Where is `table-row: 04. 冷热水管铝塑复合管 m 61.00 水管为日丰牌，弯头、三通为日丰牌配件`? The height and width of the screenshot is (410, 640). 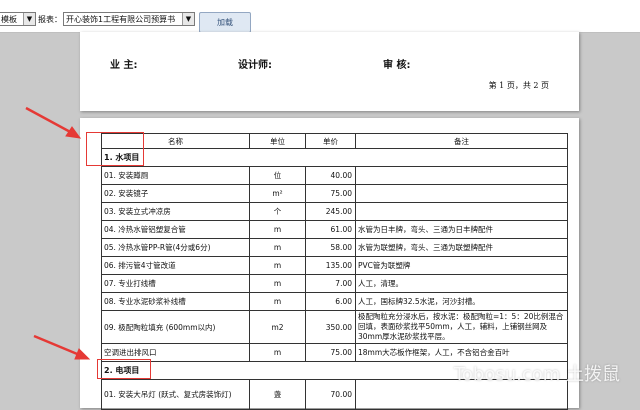 table-row: 04. 冷热水管铝塑复合管 m 61.00 水管为日丰牌，弯头、三通为日丰牌配件 is located at coordinates (334, 229).